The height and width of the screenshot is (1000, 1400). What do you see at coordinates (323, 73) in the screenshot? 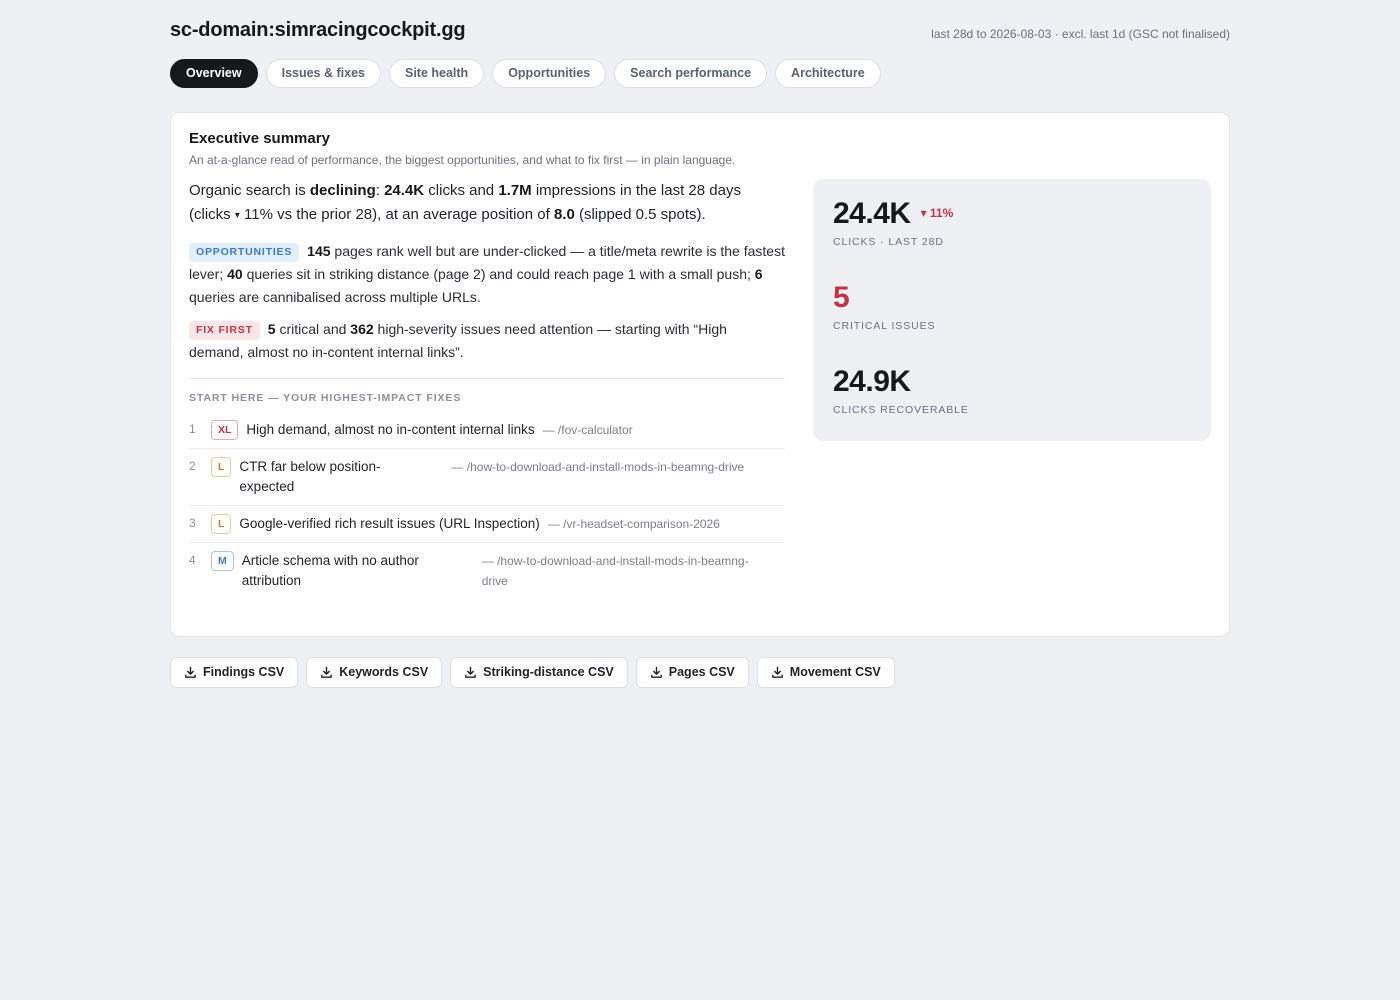
I see `tab-issues-fixes: Issues & fixes` at bounding box center [323, 73].